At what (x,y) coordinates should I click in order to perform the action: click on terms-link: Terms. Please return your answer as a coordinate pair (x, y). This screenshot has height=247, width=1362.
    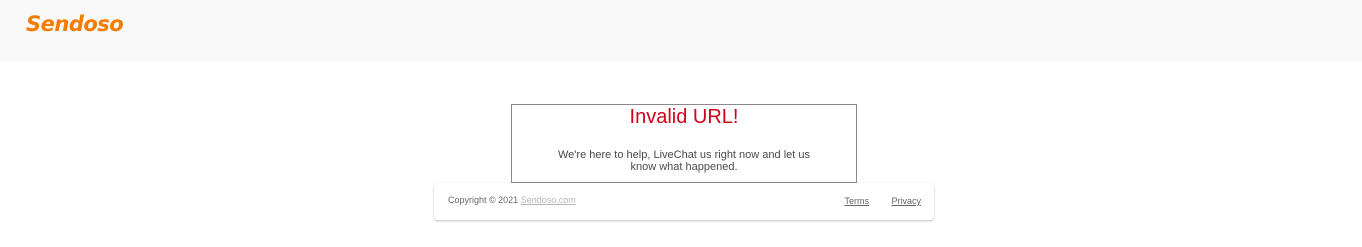
    Looking at the image, I should click on (856, 201).